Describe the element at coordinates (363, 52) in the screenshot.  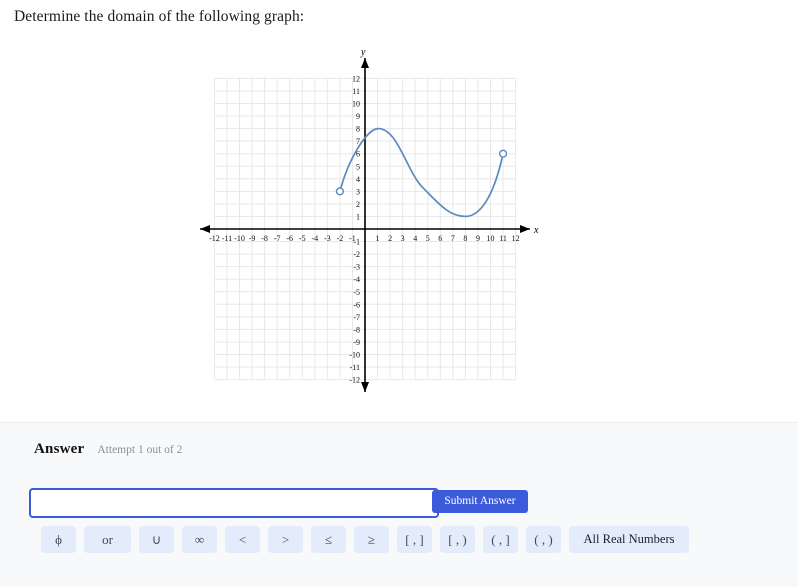
I see `y-axis-label: y` at that location.